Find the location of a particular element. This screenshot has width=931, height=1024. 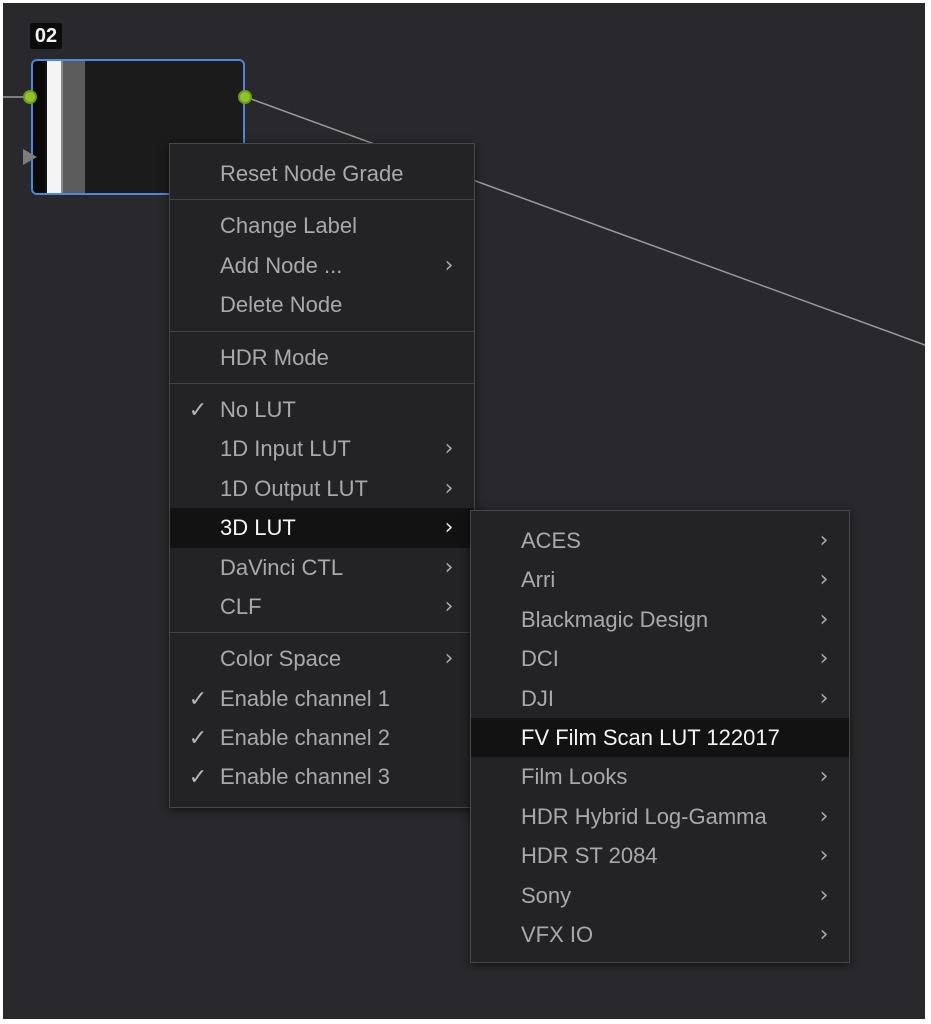

lut-submenu-item-dci: DCI › is located at coordinates (660, 658).